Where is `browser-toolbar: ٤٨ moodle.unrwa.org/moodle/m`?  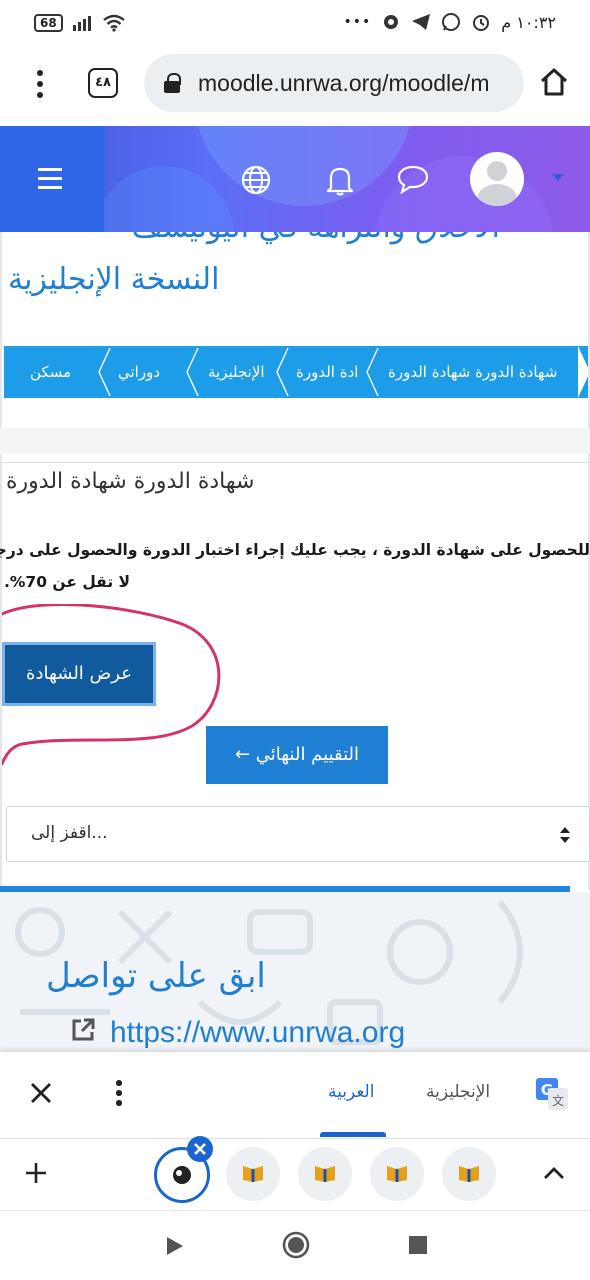
browser-toolbar: ٤٨ moodle.unrwa.org/moodle/m is located at coordinates (295, 89).